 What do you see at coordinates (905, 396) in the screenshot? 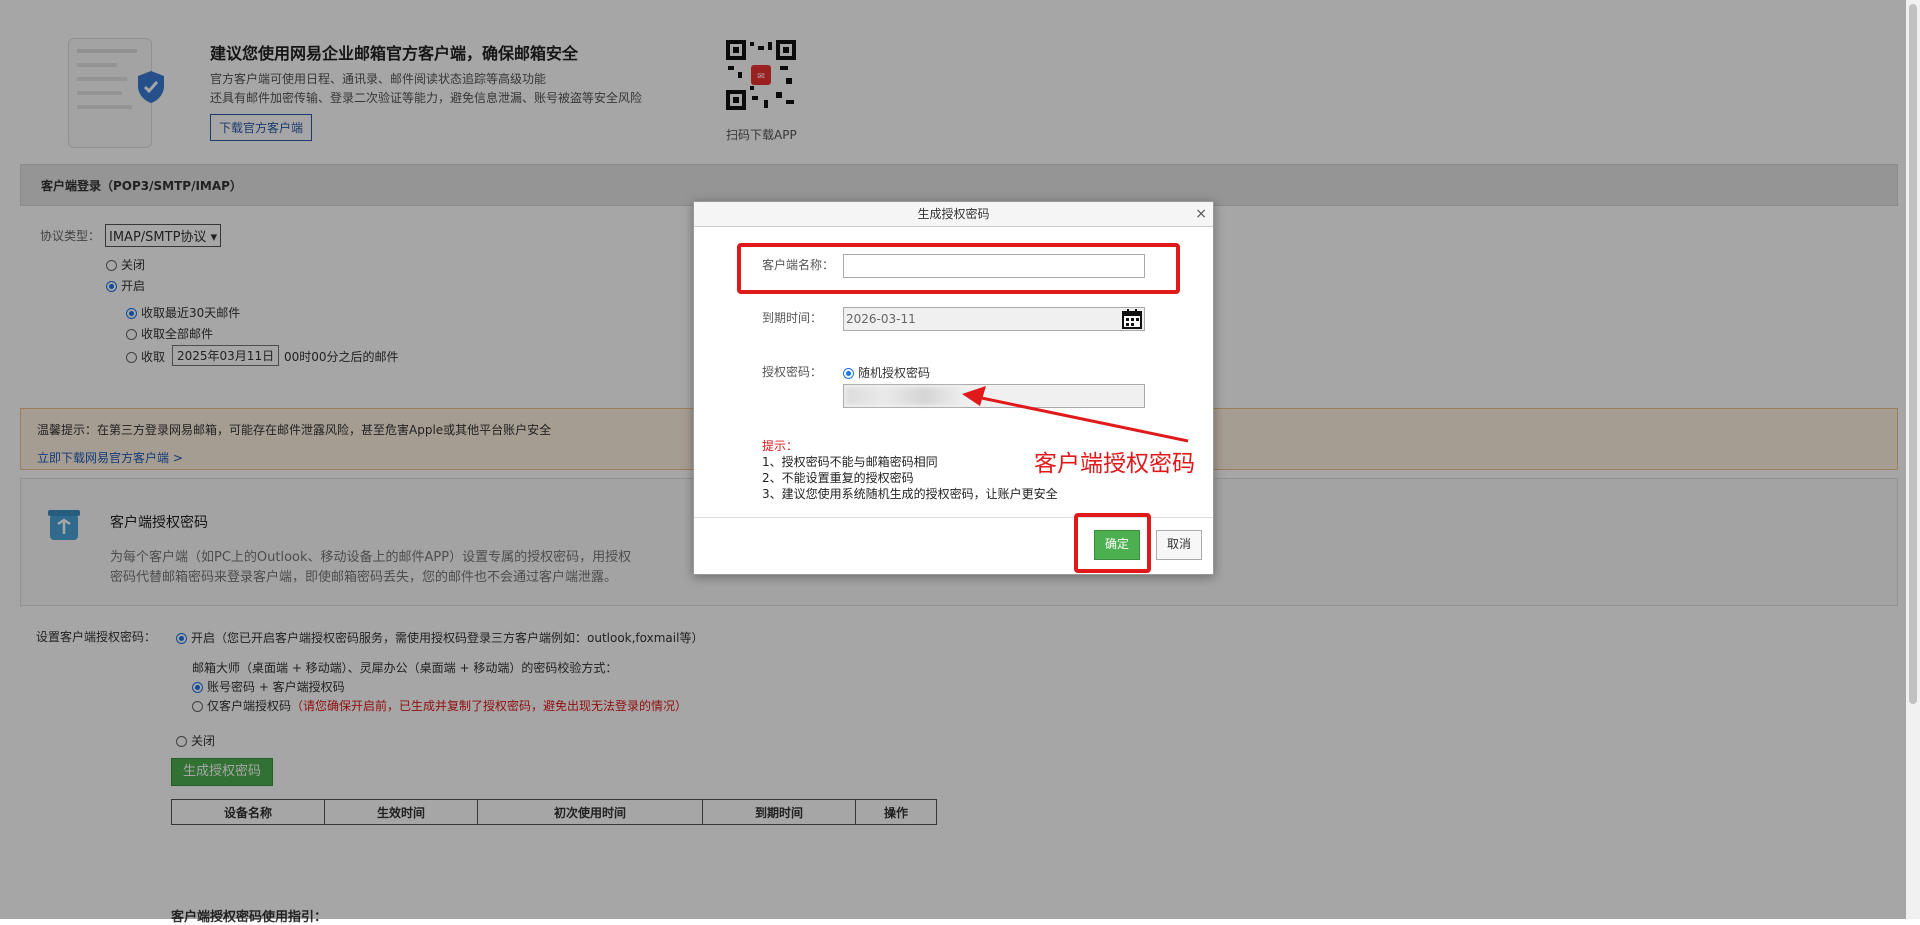
I see `blurred-password` at bounding box center [905, 396].